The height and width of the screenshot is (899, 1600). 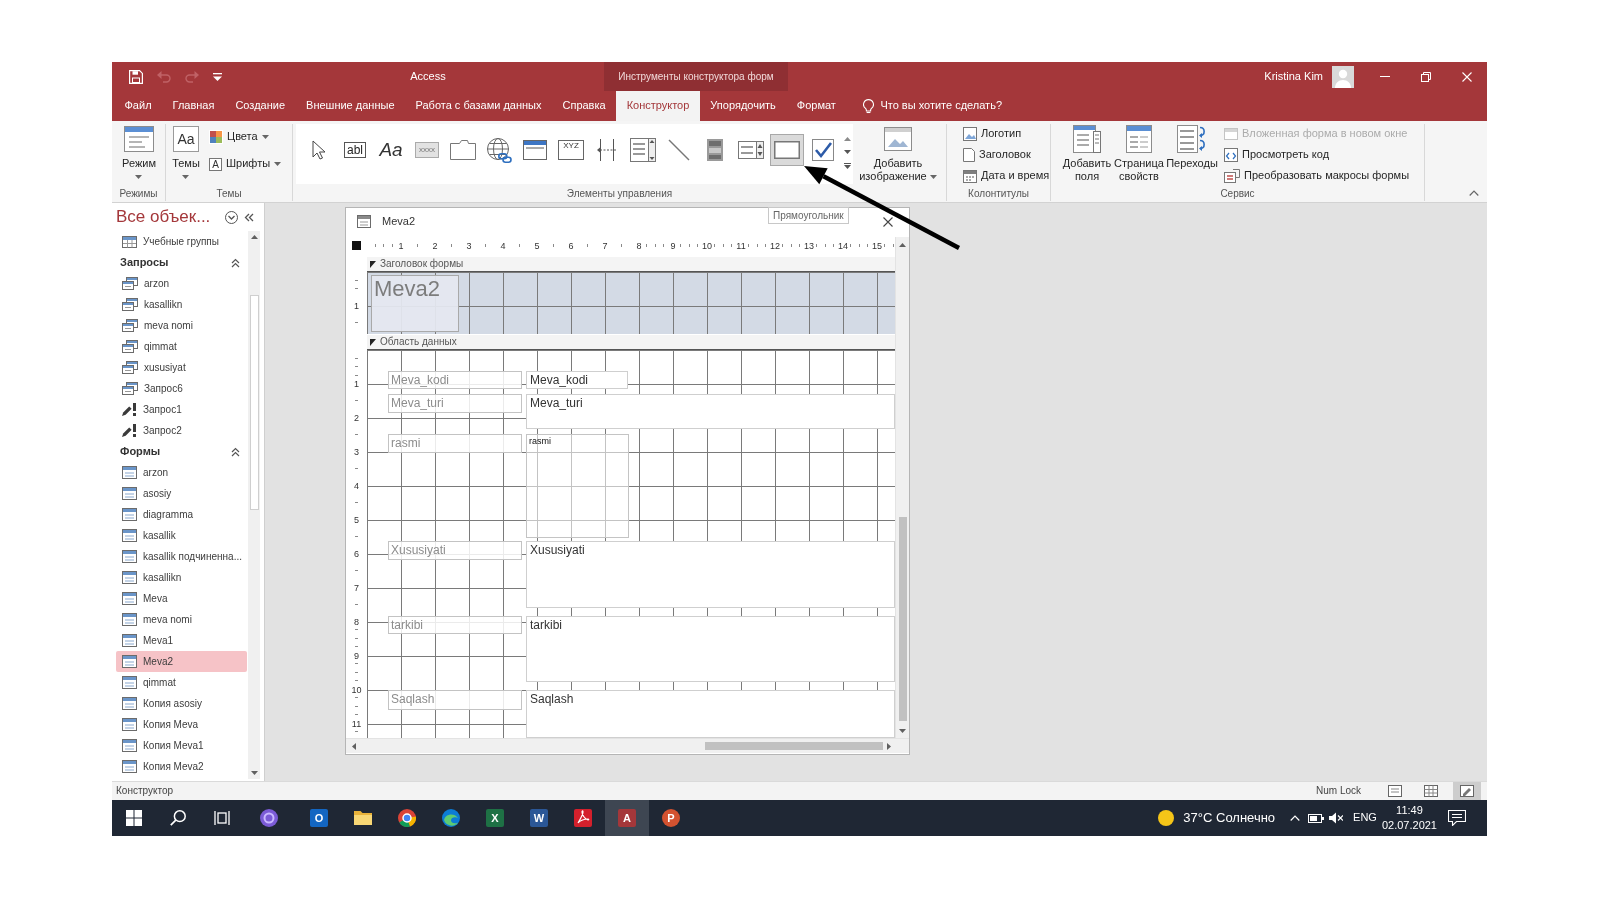 What do you see at coordinates (1365, 818) in the screenshot?
I see `language-indicator: ENG` at bounding box center [1365, 818].